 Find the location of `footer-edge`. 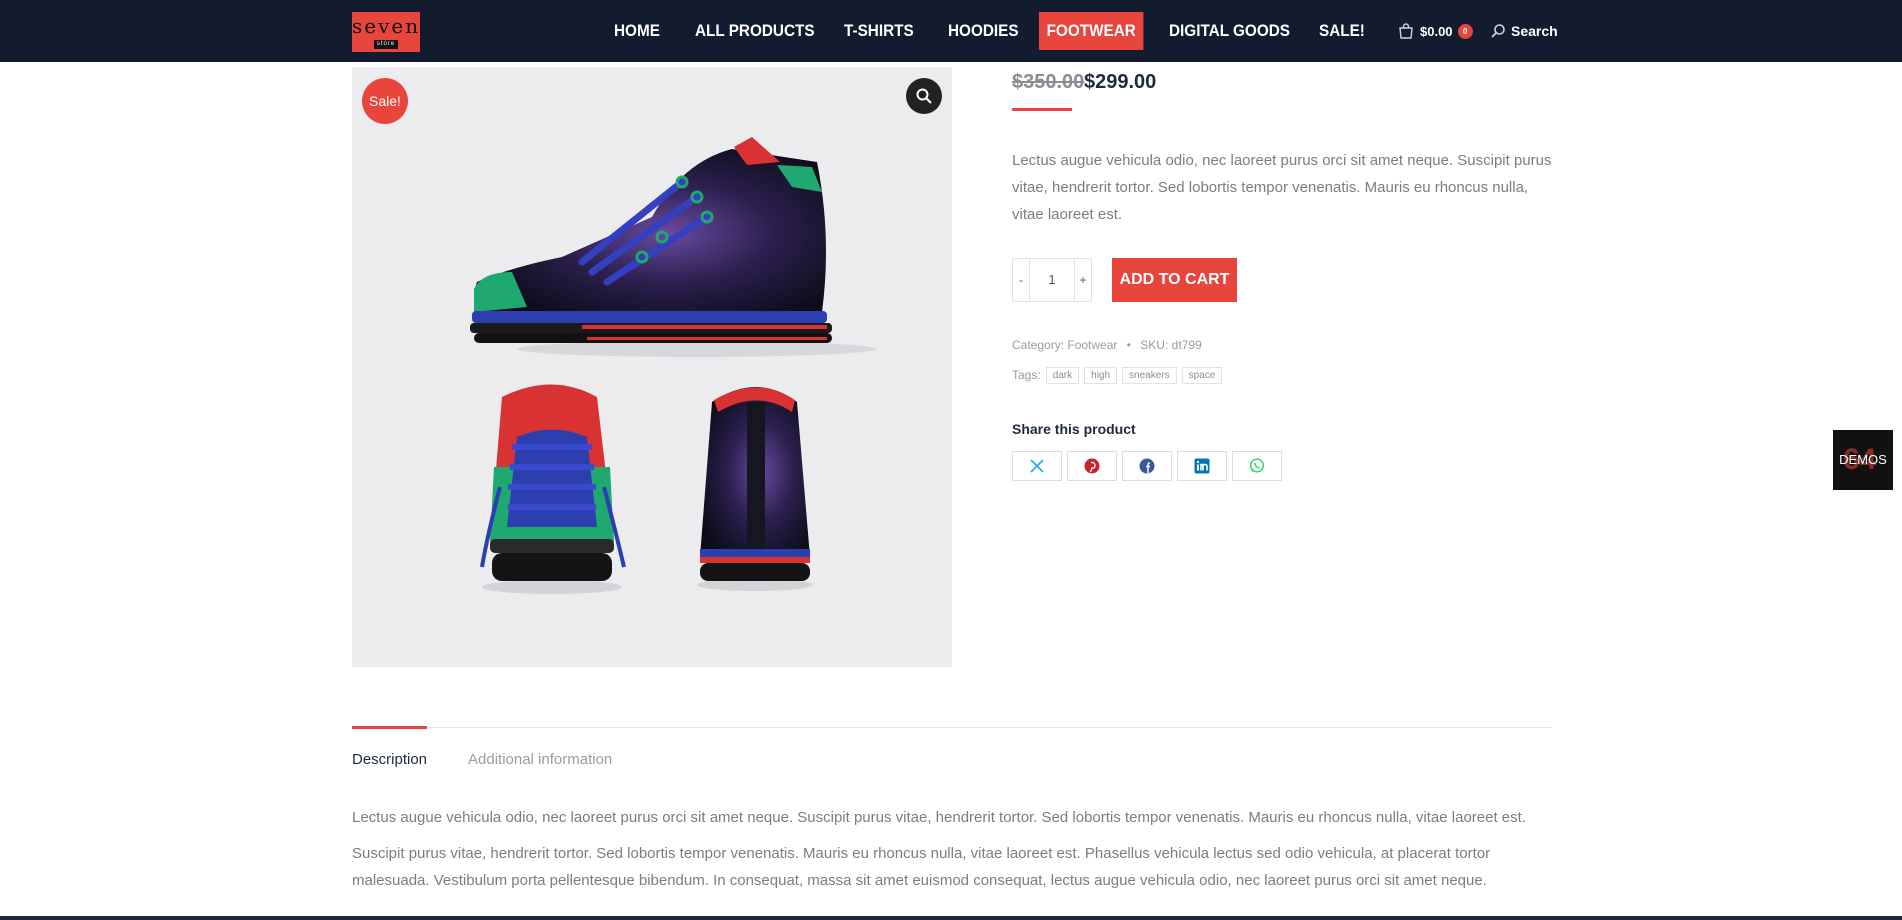

footer-edge is located at coordinates (951, 918).